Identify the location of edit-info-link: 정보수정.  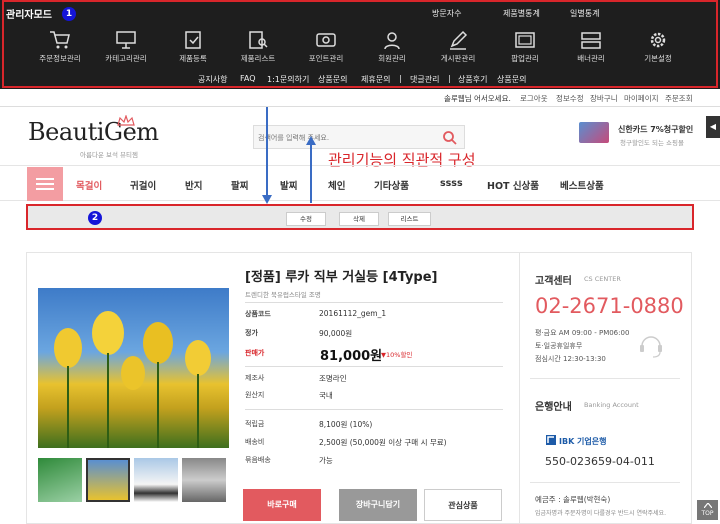
(570, 98).